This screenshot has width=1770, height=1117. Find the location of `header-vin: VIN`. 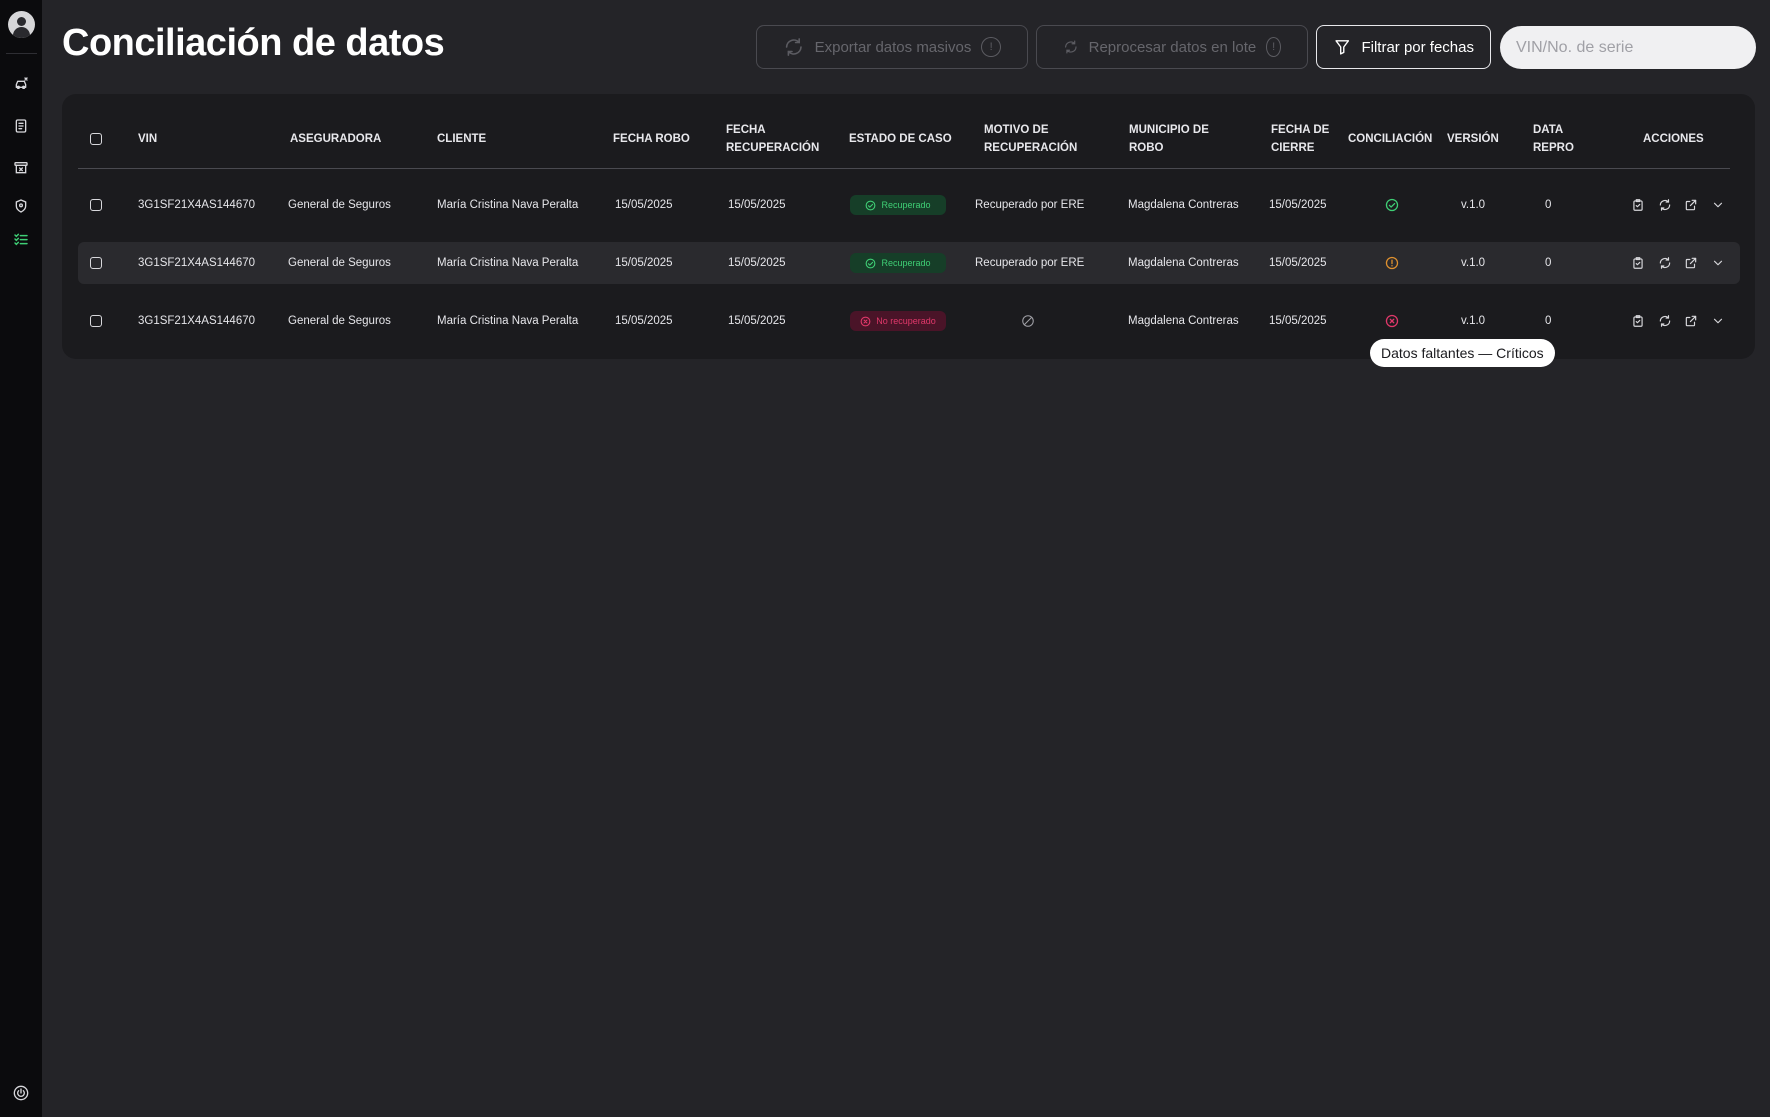

header-vin: VIN is located at coordinates (148, 139).